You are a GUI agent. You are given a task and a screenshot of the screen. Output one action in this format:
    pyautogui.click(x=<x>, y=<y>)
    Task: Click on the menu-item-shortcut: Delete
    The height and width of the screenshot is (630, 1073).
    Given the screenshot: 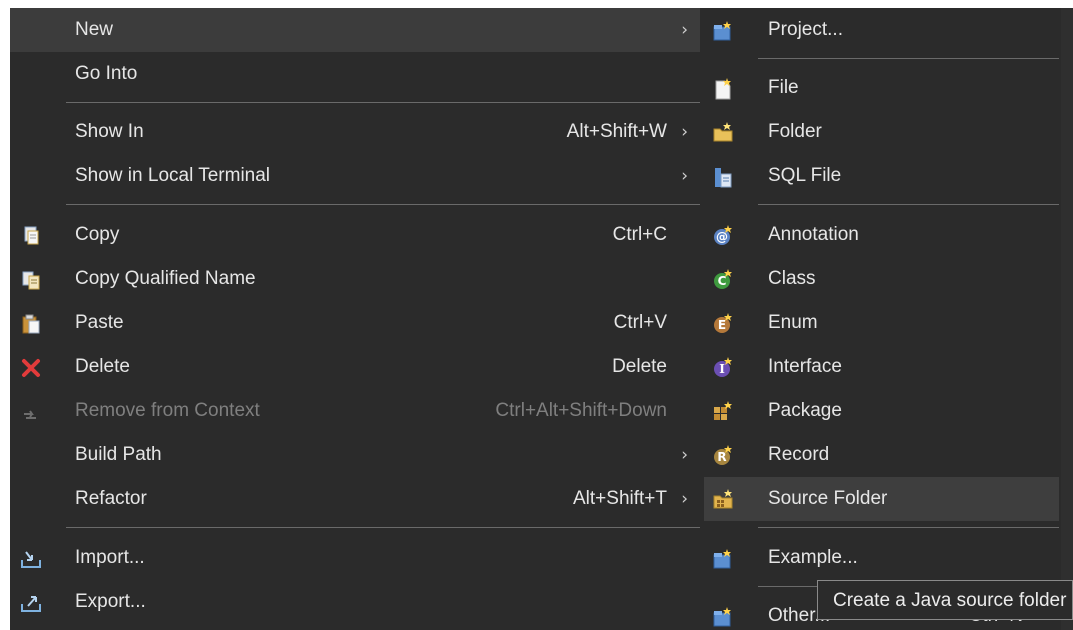 What is the action you would take?
    pyautogui.click(x=639, y=366)
    